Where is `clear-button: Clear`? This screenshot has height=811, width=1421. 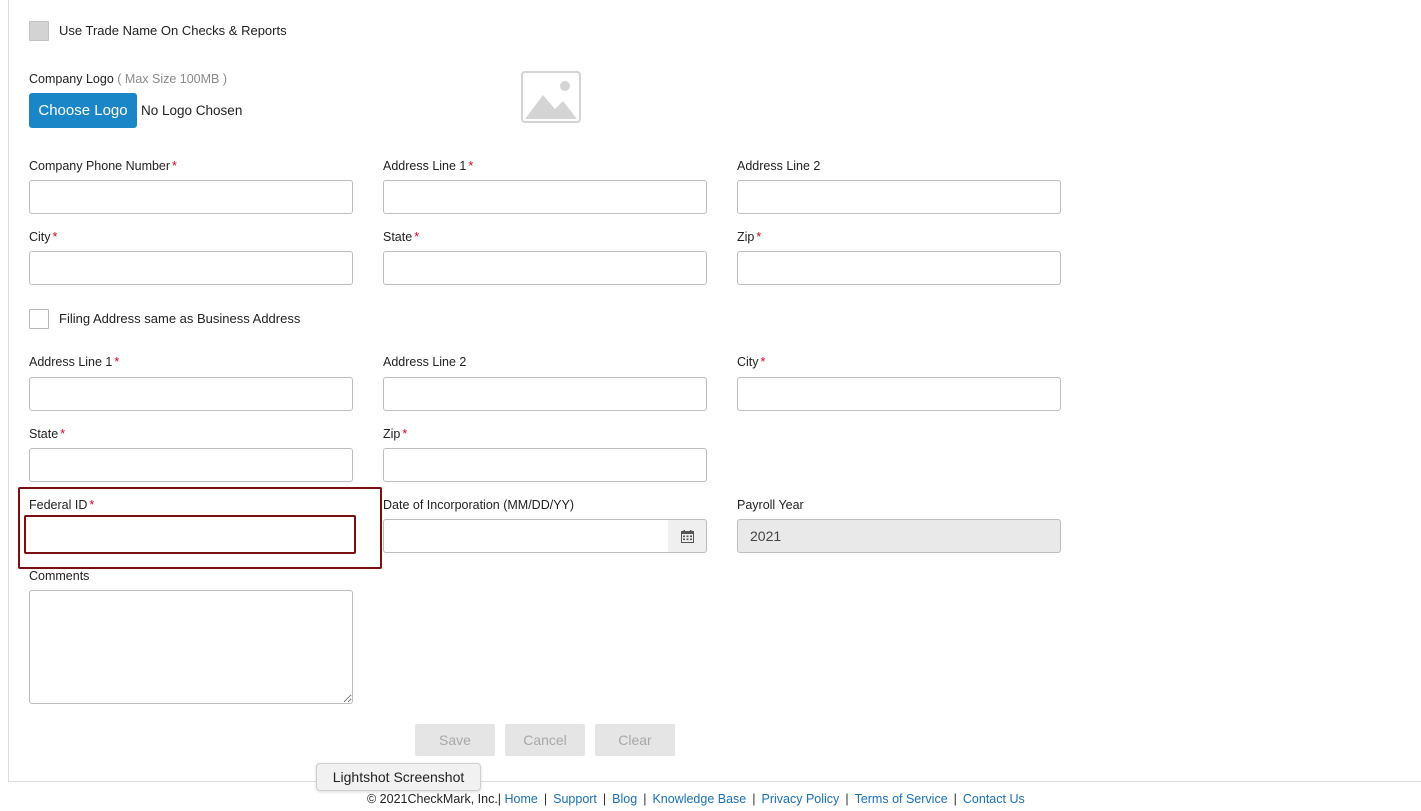 clear-button: Clear is located at coordinates (635, 740).